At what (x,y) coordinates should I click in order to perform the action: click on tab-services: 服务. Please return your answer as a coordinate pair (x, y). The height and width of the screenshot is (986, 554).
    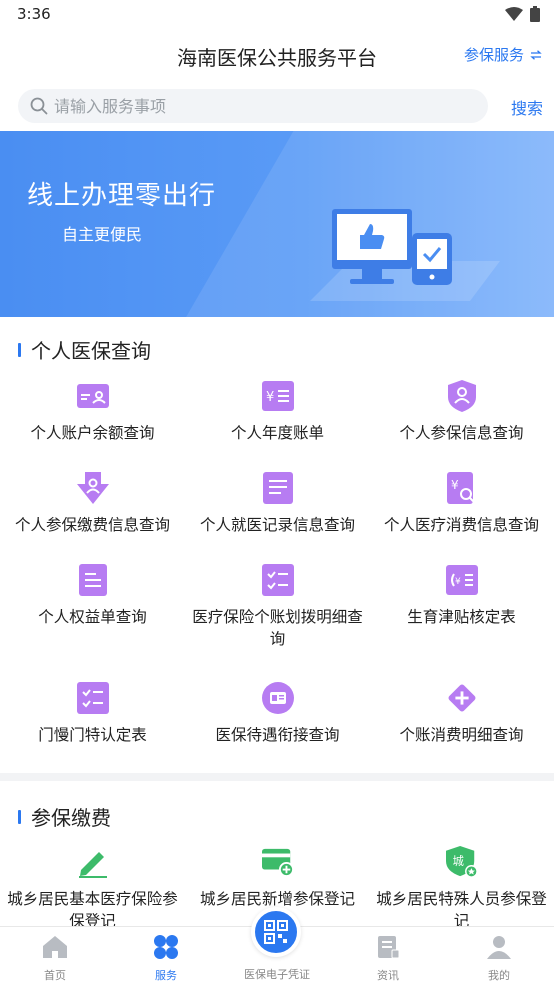
    Looking at the image, I should click on (166, 956).